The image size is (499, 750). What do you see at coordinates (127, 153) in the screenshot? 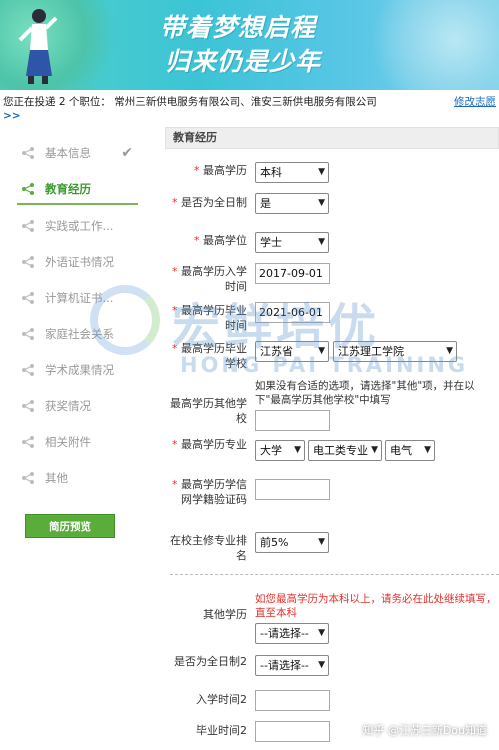
I see `checkmark-icon: ✔` at bounding box center [127, 153].